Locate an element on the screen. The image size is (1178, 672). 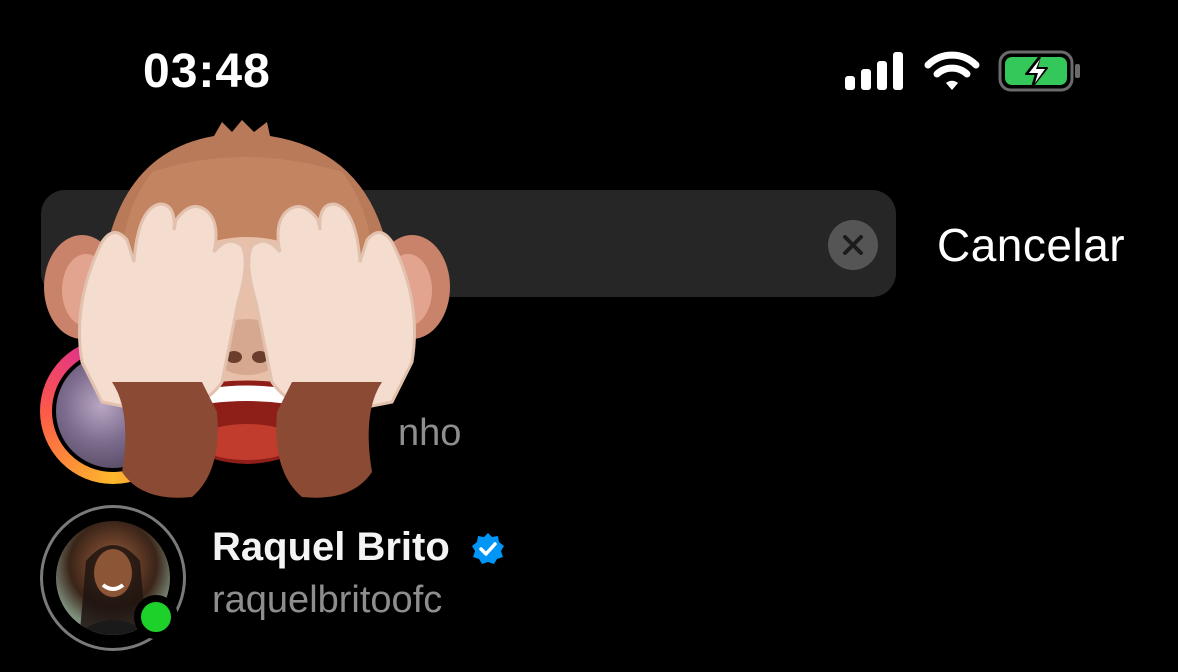
clear-search-button is located at coordinates (853, 245).